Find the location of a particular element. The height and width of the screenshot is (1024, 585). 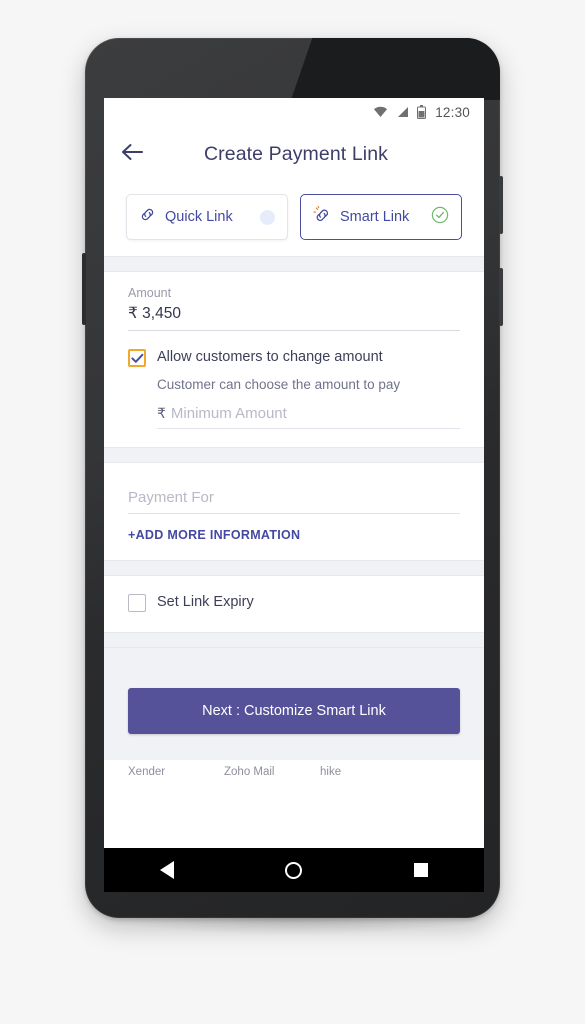

tab-smart-link: Smart Link is located at coordinates (381, 217).